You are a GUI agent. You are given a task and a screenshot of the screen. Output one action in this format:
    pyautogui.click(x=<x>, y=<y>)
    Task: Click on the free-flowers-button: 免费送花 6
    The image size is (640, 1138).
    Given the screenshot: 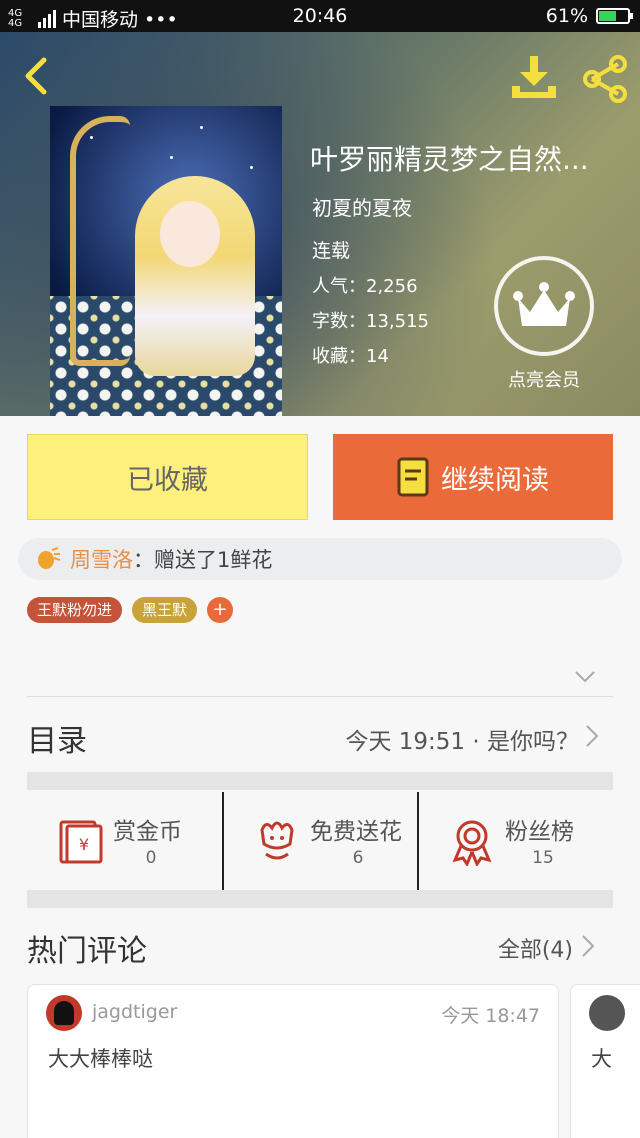 What is the action you would take?
    pyautogui.click(x=319, y=841)
    